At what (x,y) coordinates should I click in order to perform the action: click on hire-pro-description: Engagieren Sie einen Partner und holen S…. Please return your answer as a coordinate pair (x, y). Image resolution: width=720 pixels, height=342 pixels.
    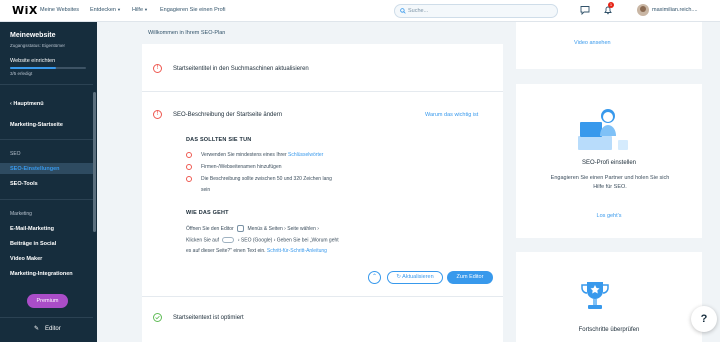
    Looking at the image, I should click on (610, 182).